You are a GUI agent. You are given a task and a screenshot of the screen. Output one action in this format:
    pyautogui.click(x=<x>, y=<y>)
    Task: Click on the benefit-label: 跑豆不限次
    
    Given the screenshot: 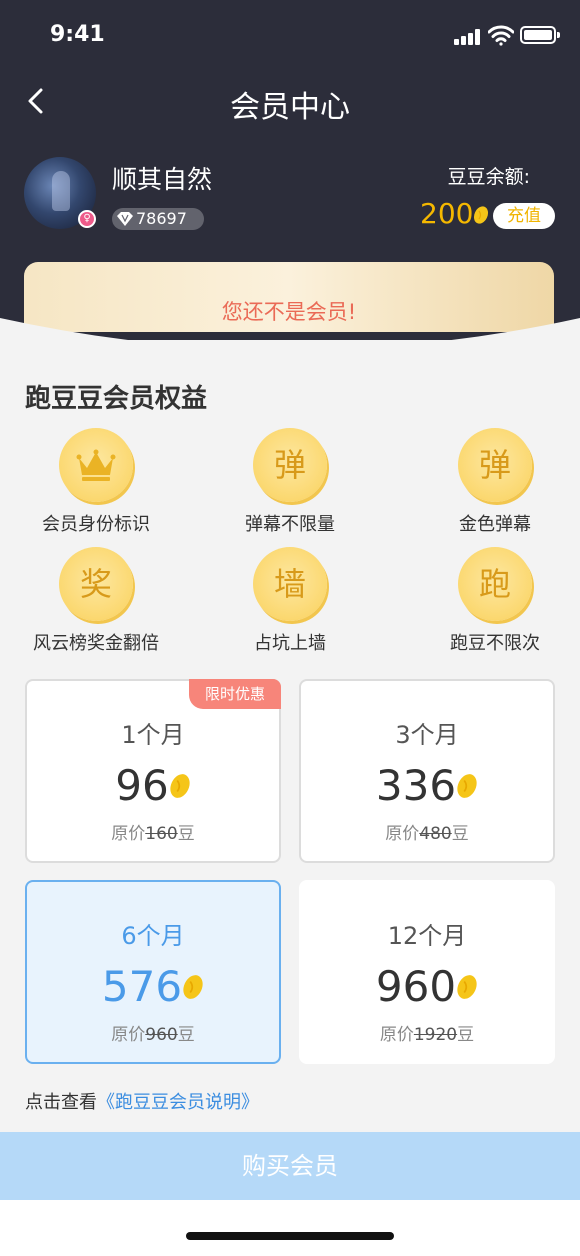 What is the action you would take?
    pyautogui.click(x=495, y=643)
    